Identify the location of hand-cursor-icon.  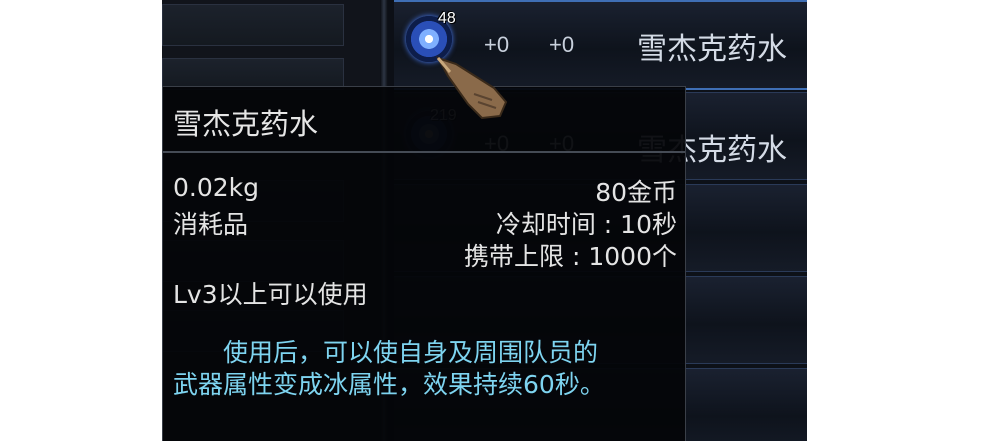
(471, 88).